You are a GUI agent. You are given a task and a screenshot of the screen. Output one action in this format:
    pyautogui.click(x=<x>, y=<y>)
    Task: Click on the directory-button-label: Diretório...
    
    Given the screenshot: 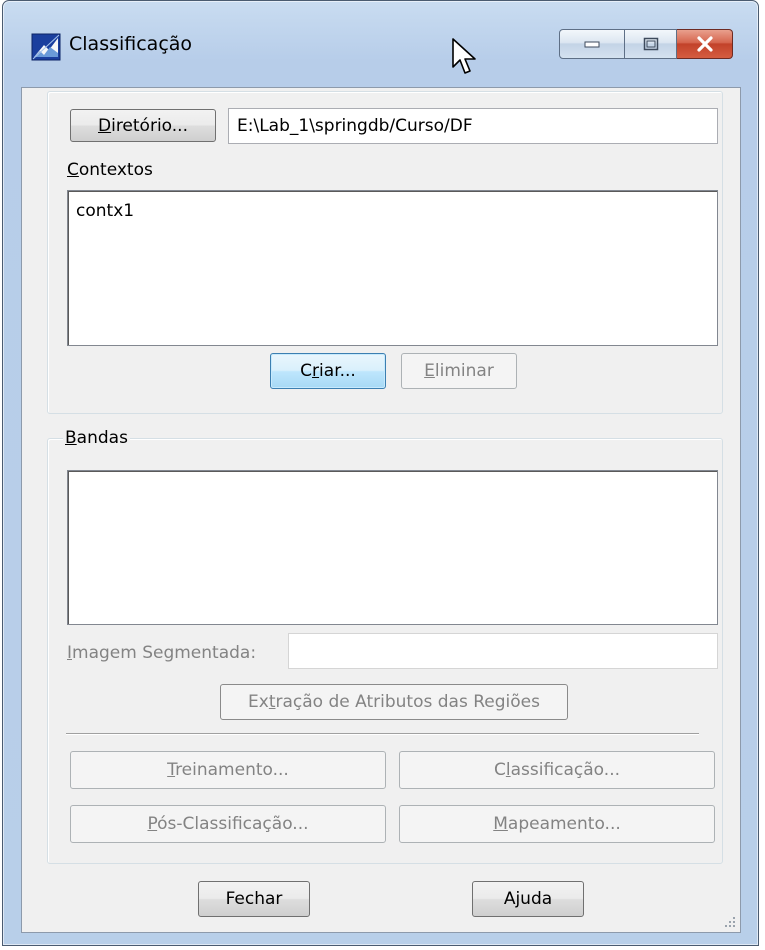 What is the action you would take?
    pyautogui.click(x=143, y=125)
    